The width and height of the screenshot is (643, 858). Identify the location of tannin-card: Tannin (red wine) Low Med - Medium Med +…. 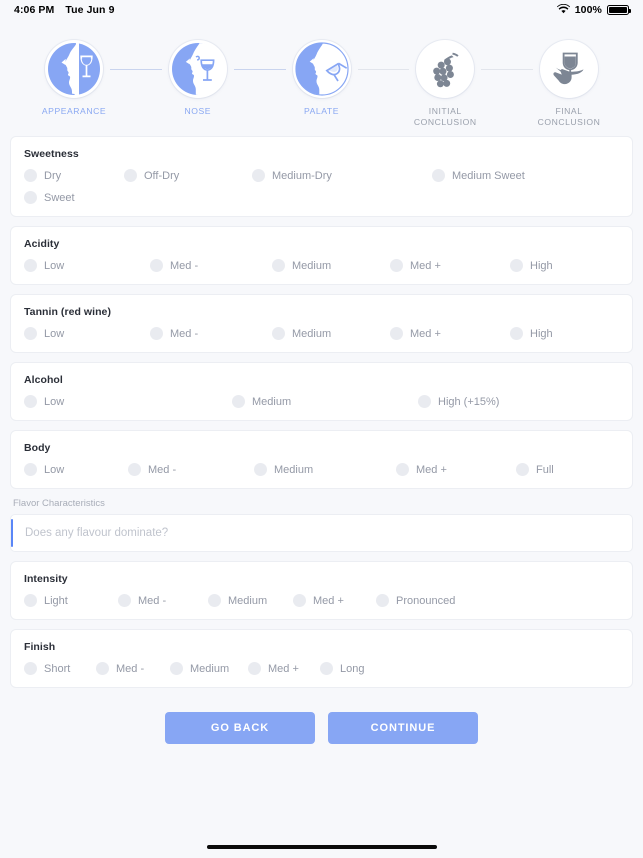
(321, 323).